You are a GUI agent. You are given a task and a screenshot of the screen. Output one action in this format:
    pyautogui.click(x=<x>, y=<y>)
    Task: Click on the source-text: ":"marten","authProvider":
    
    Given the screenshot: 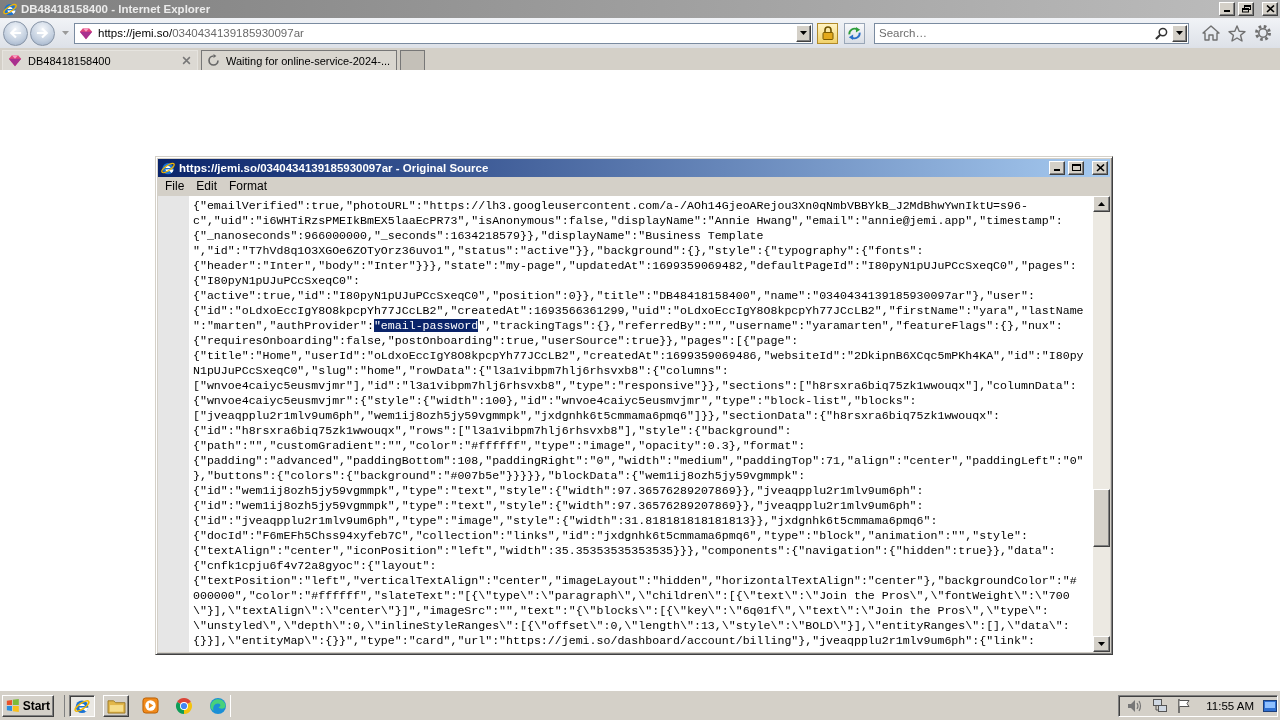 What is the action you would take?
    pyautogui.click(x=283, y=325)
    